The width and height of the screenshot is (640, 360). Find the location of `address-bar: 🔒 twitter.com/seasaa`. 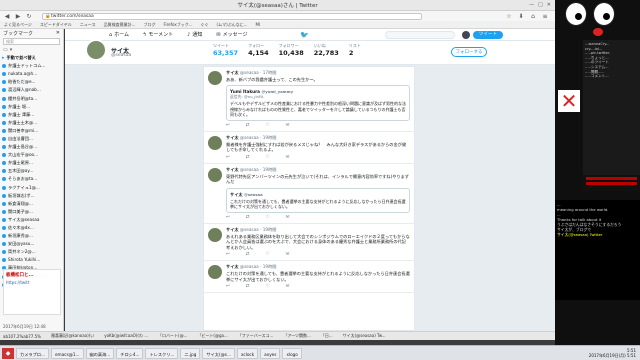

address-bar: 🔒 twitter.com/seasaa is located at coordinates (232, 16).